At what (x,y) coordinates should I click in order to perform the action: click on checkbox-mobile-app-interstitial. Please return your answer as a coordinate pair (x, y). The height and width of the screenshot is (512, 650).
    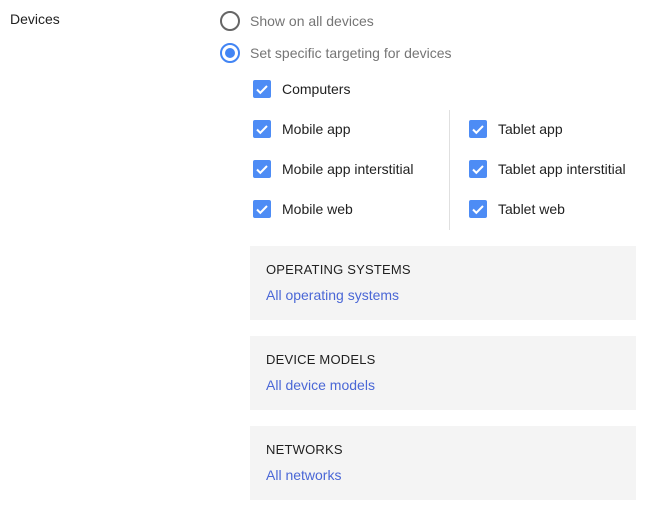
    Looking at the image, I should click on (262, 169).